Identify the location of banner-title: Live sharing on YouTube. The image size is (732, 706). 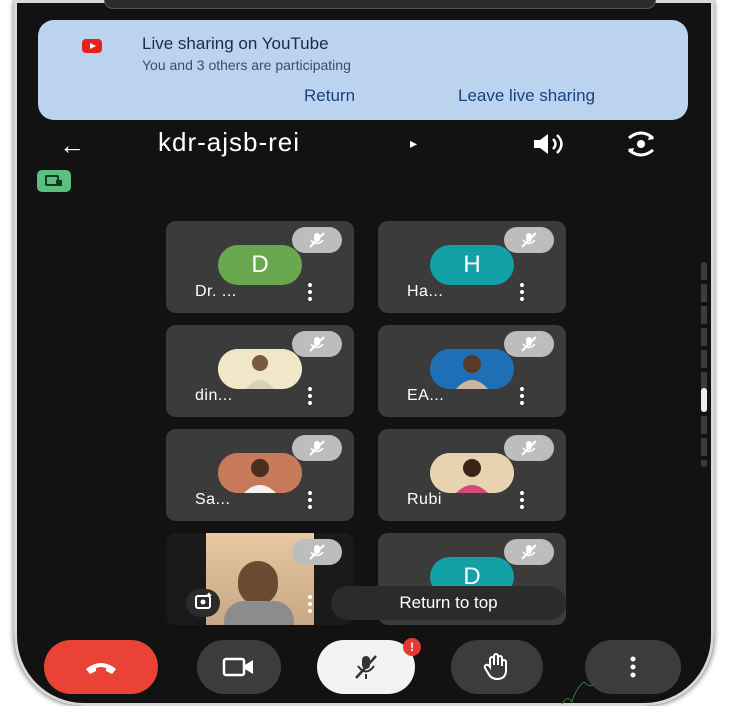
(235, 43).